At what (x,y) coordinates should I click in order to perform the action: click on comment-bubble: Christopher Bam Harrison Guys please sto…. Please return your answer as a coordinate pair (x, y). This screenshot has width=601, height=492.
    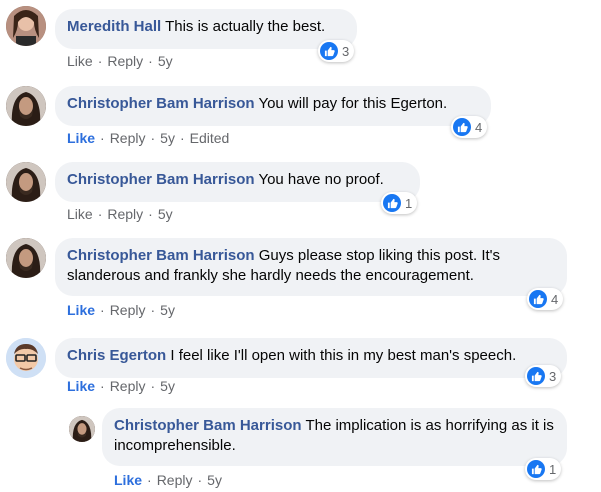
    Looking at the image, I should click on (311, 267).